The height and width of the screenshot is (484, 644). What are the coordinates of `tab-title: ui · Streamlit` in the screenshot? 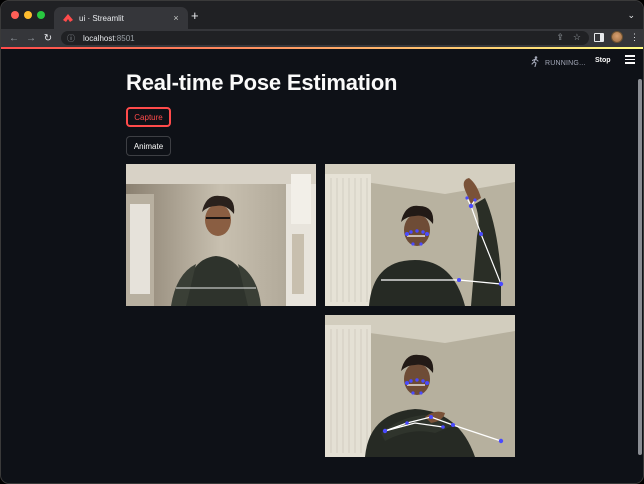 It's located at (101, 18).